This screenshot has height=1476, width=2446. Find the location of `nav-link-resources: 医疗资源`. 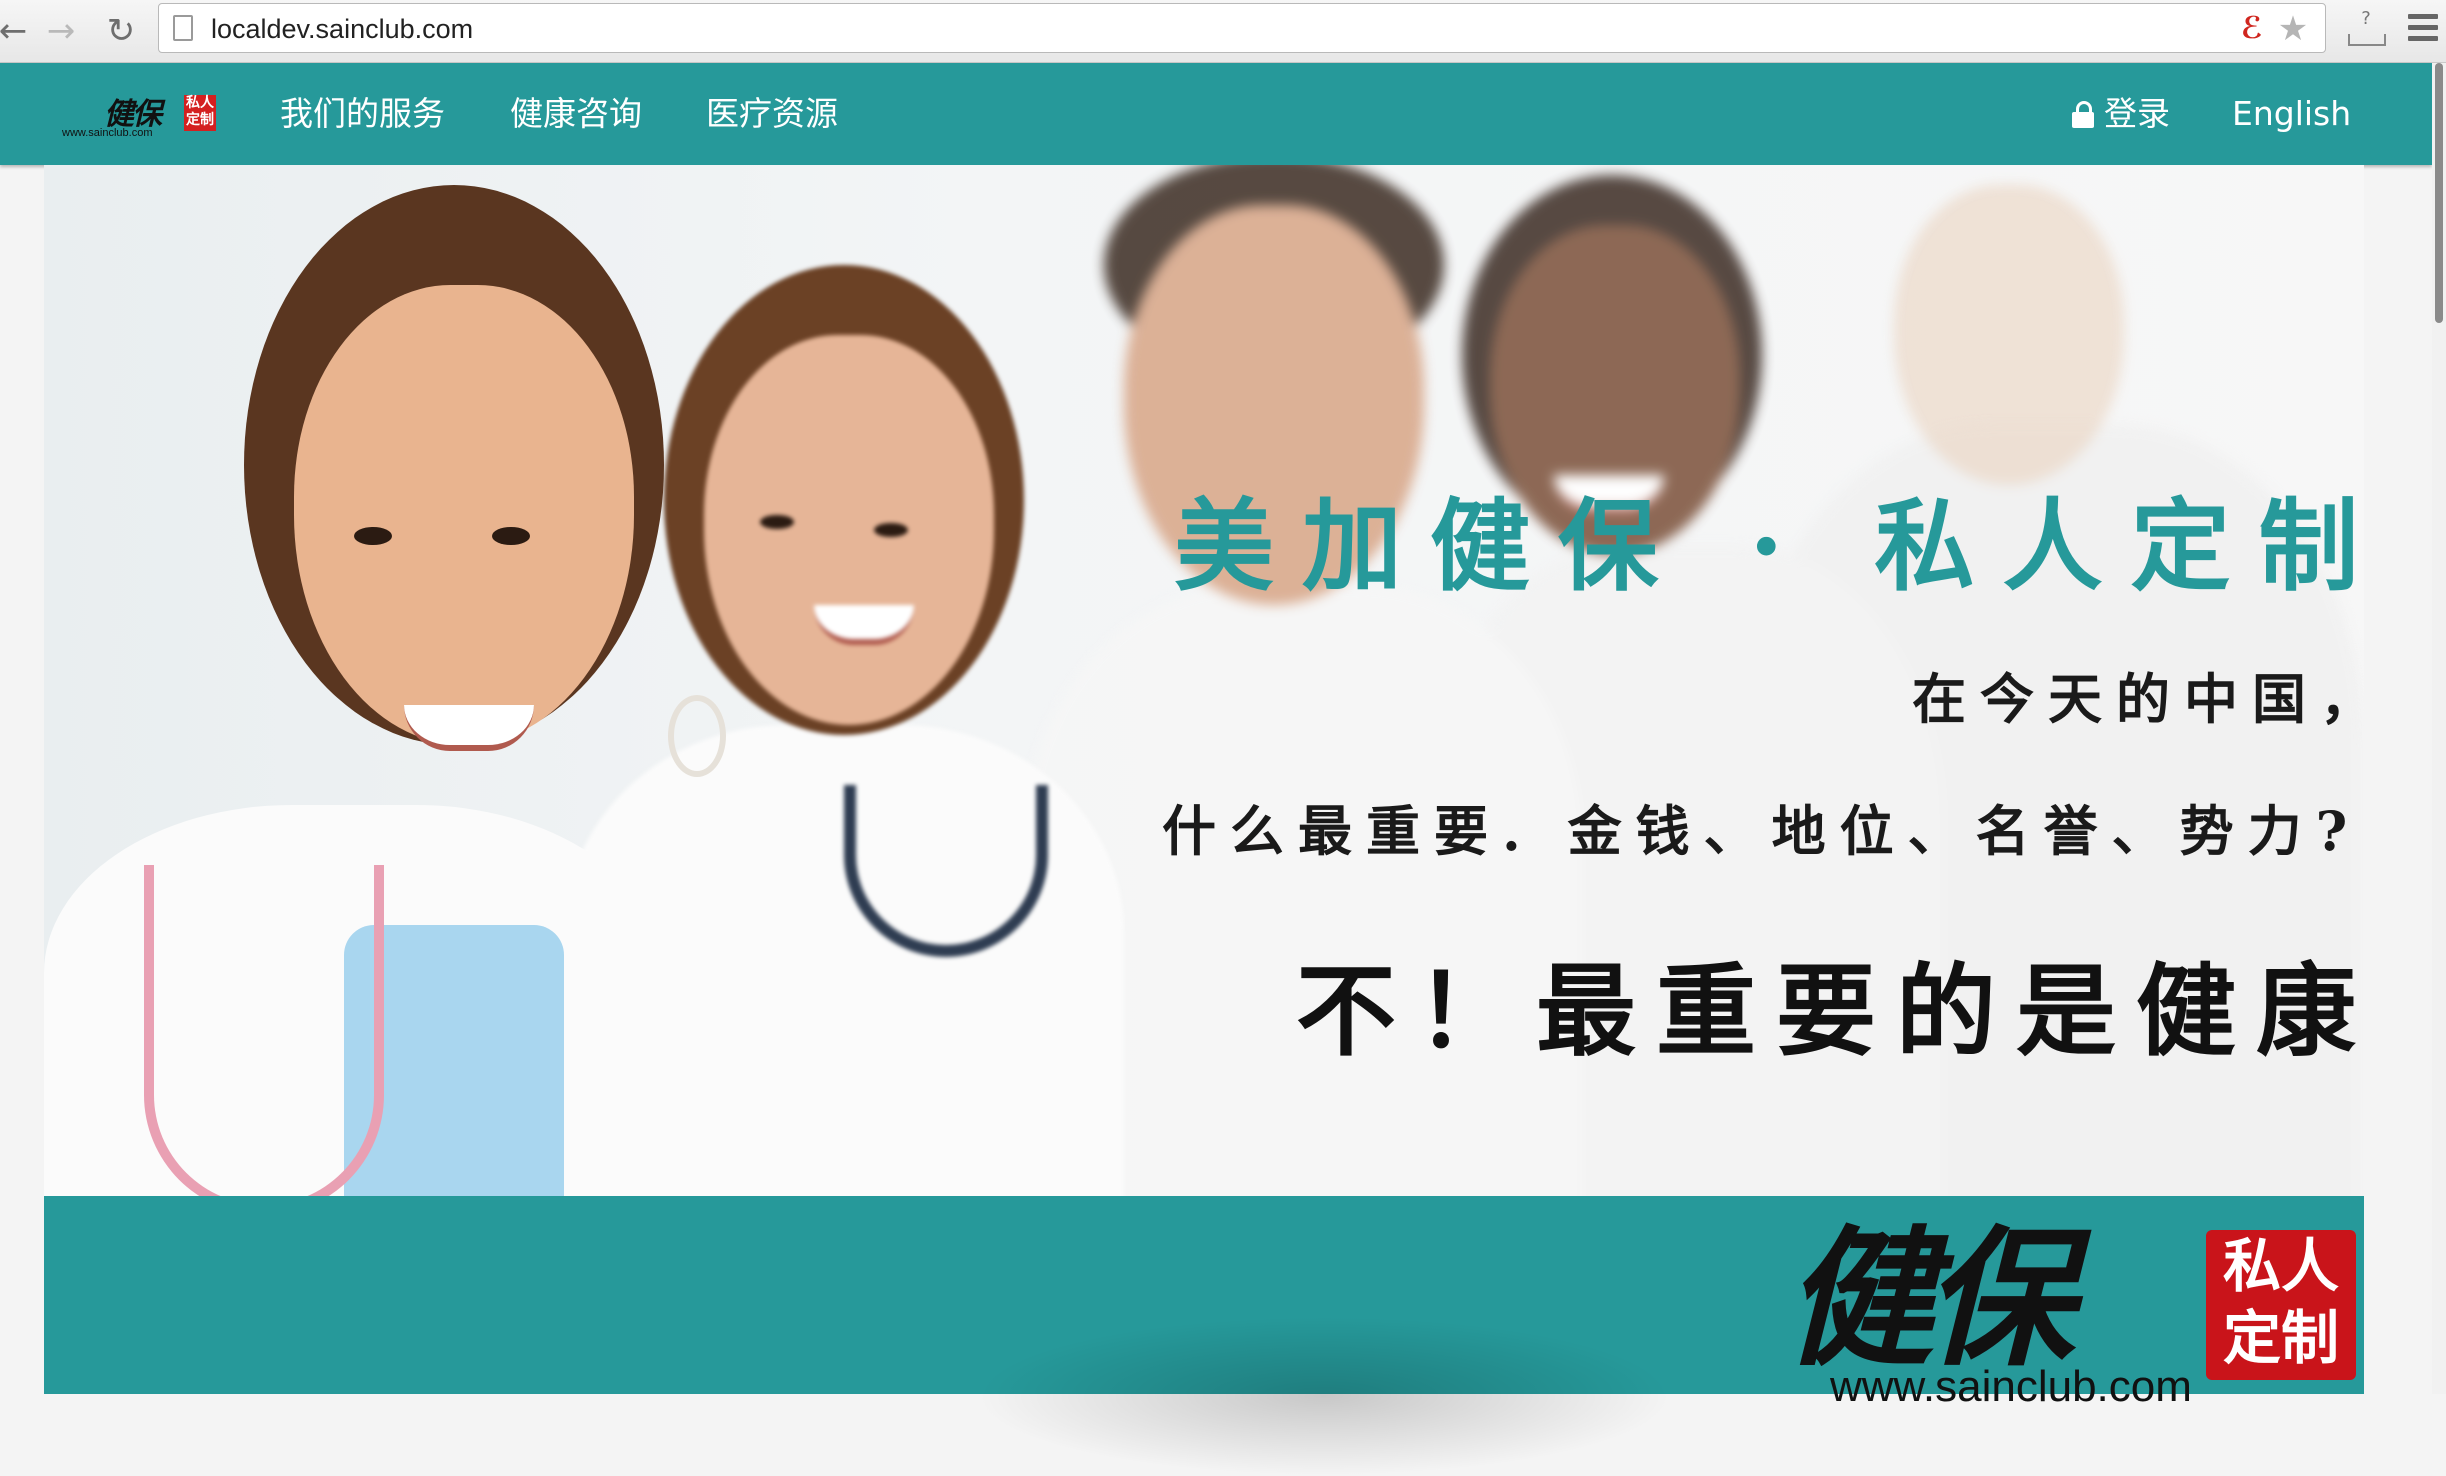

nav-link-resources: 医疗资源 is located at coordinates (772, 114).